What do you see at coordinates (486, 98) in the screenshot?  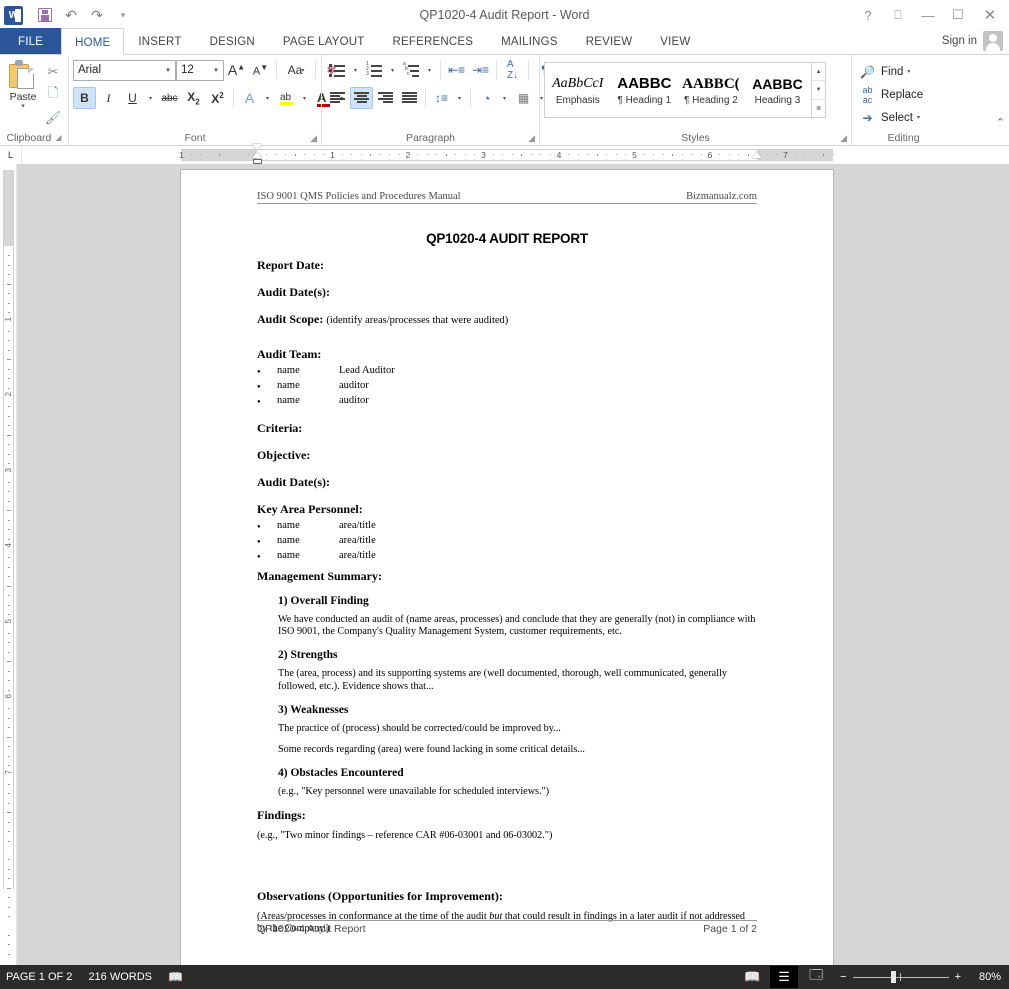 I see `shading-button: ◔` at bounding box center [486, 98].